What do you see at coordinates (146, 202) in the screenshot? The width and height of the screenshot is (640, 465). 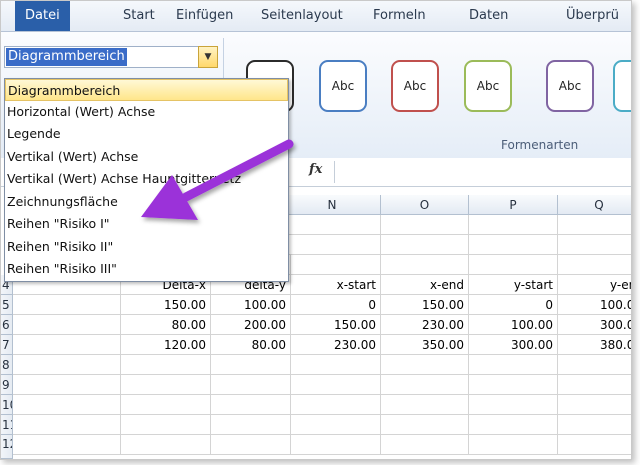 I see `list-item-zeichnungsflaeche: Zeichnungsfläche` at bounding box center [146, 202].